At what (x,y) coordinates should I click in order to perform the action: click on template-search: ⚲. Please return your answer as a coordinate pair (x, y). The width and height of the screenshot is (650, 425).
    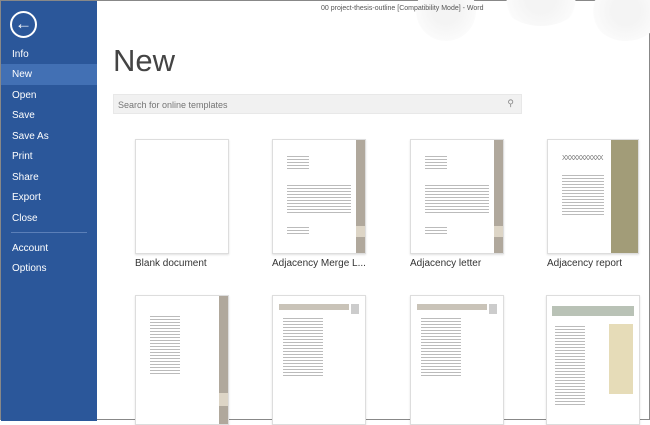
    Looking at the image, I should click on (317, 104).